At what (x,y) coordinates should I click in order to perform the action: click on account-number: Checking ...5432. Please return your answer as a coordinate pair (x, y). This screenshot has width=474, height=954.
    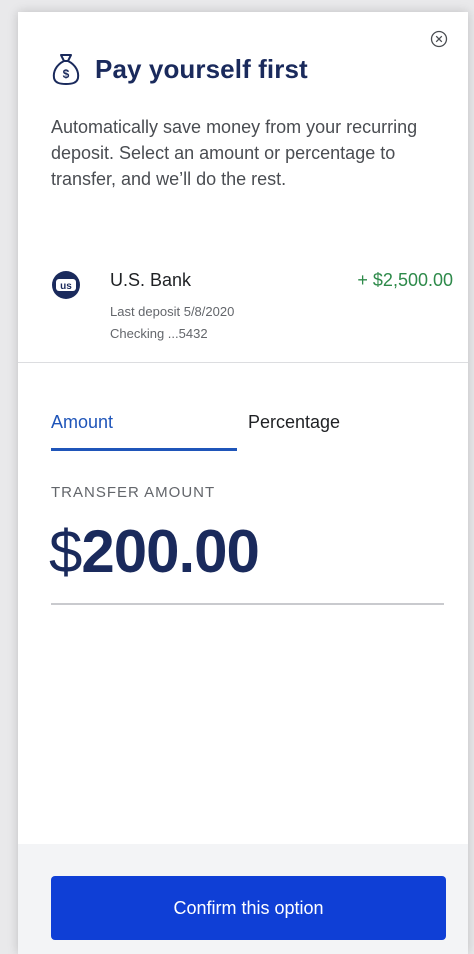
    Looking at the image, I should click on (159, 333).